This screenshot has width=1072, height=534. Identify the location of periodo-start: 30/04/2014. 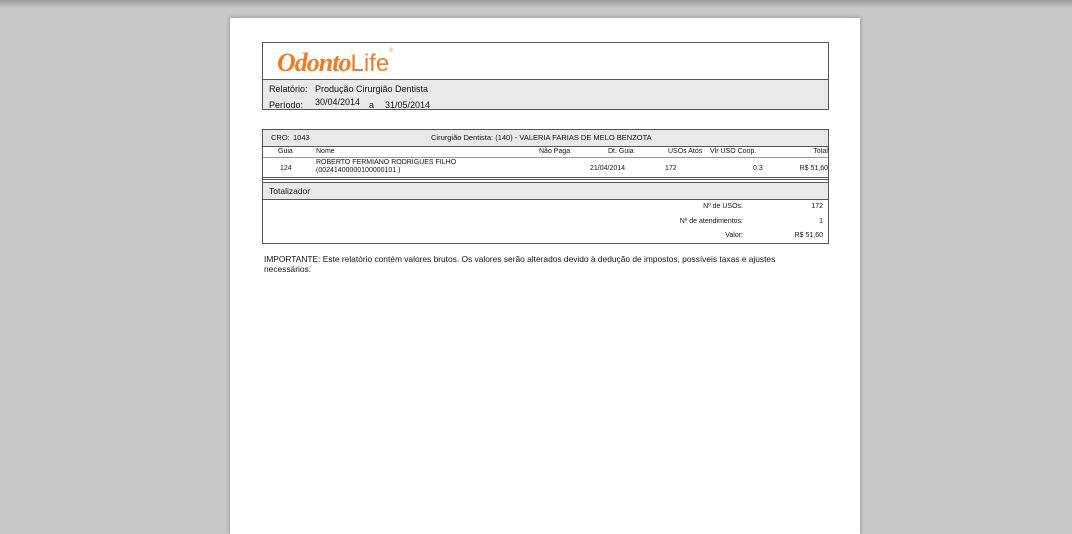
(338, 102).